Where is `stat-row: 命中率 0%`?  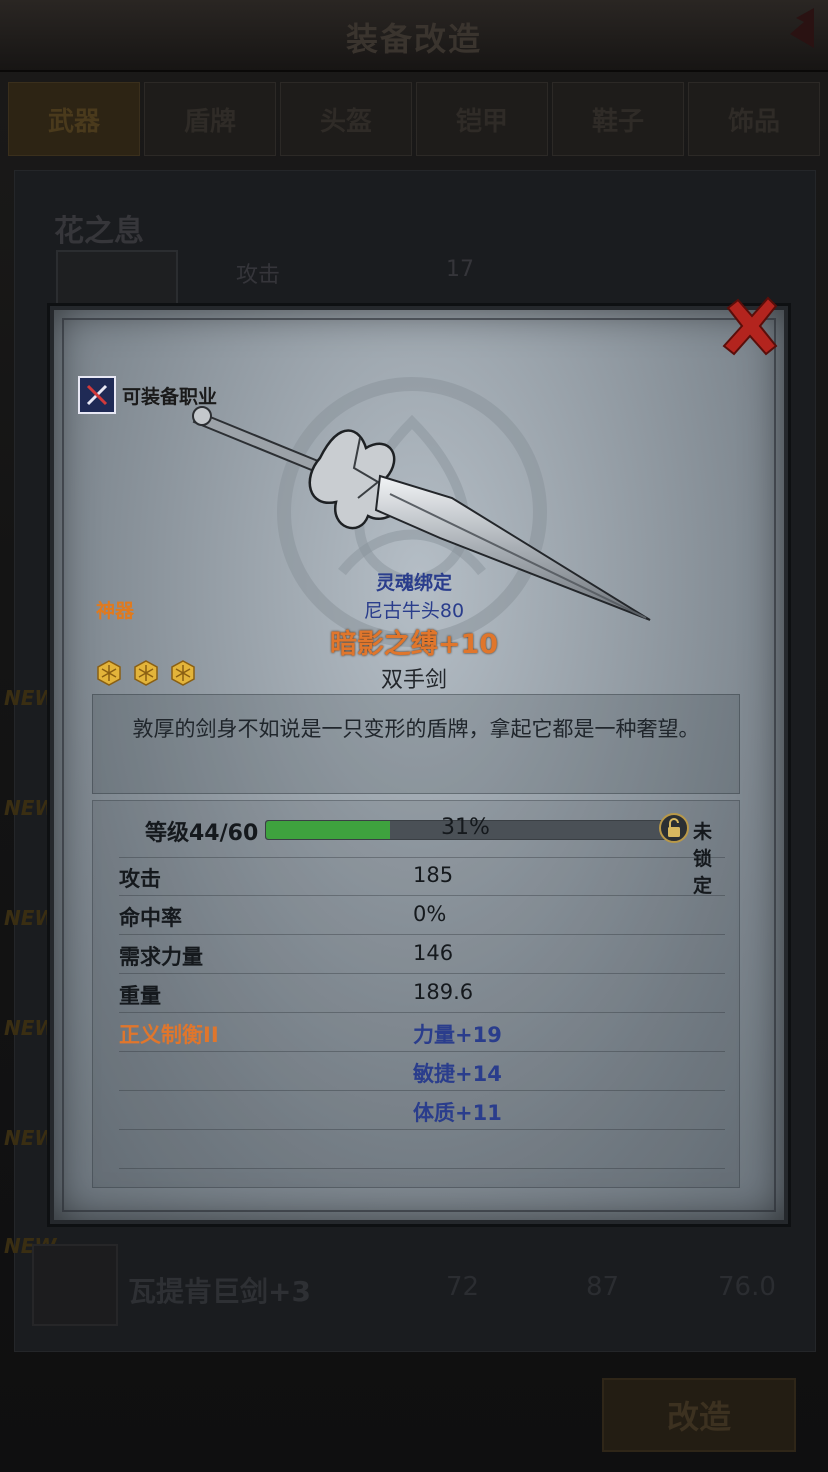 stat-row: 命中率 0% is located at coordinates (422, 915).